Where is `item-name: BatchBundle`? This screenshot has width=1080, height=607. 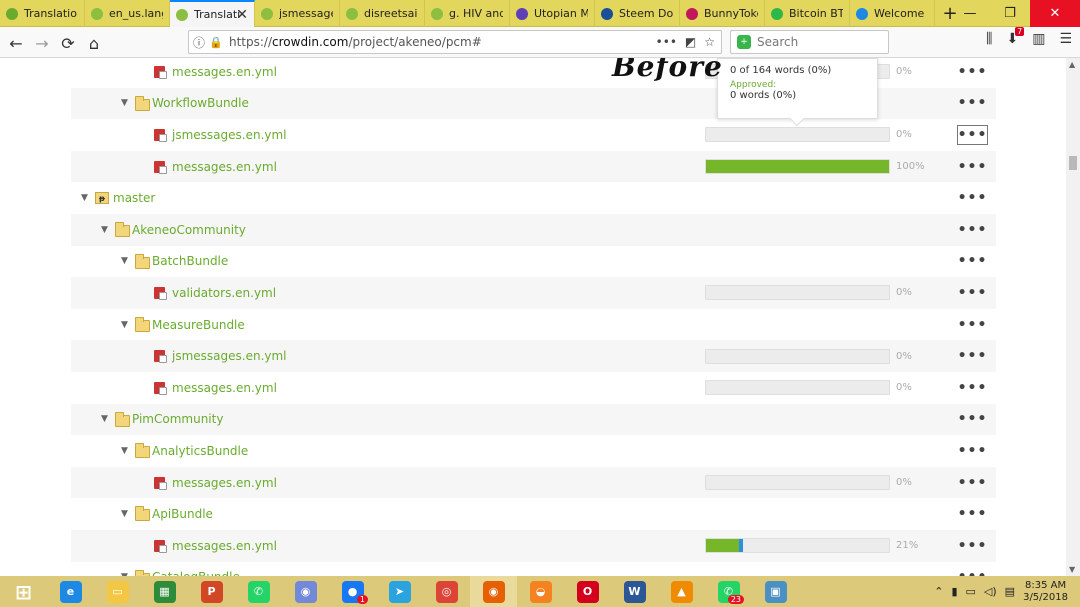 item-name: BatchBundle is located at coordinates (190, 261).